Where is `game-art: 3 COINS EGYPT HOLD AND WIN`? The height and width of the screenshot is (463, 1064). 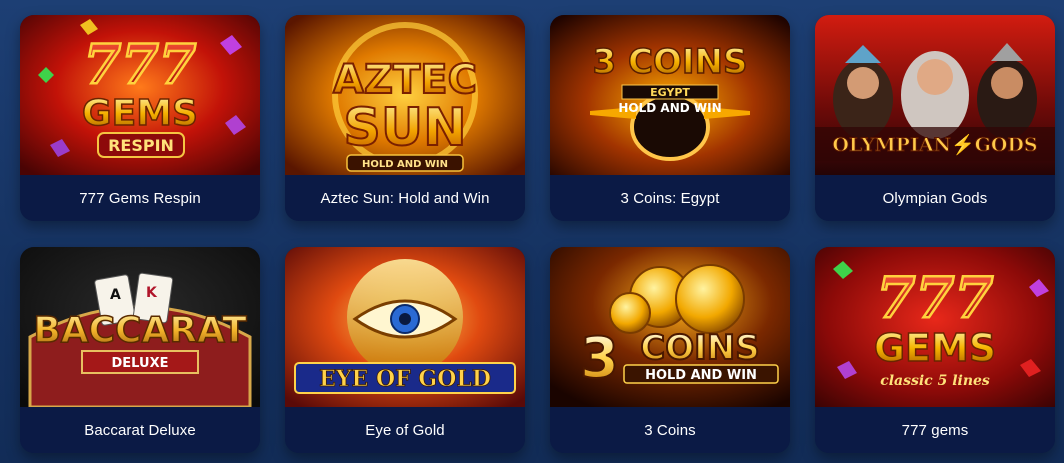
game-art: 3 COINS EGYPT HOLD AND WIN is located at coordinates (670, 95).